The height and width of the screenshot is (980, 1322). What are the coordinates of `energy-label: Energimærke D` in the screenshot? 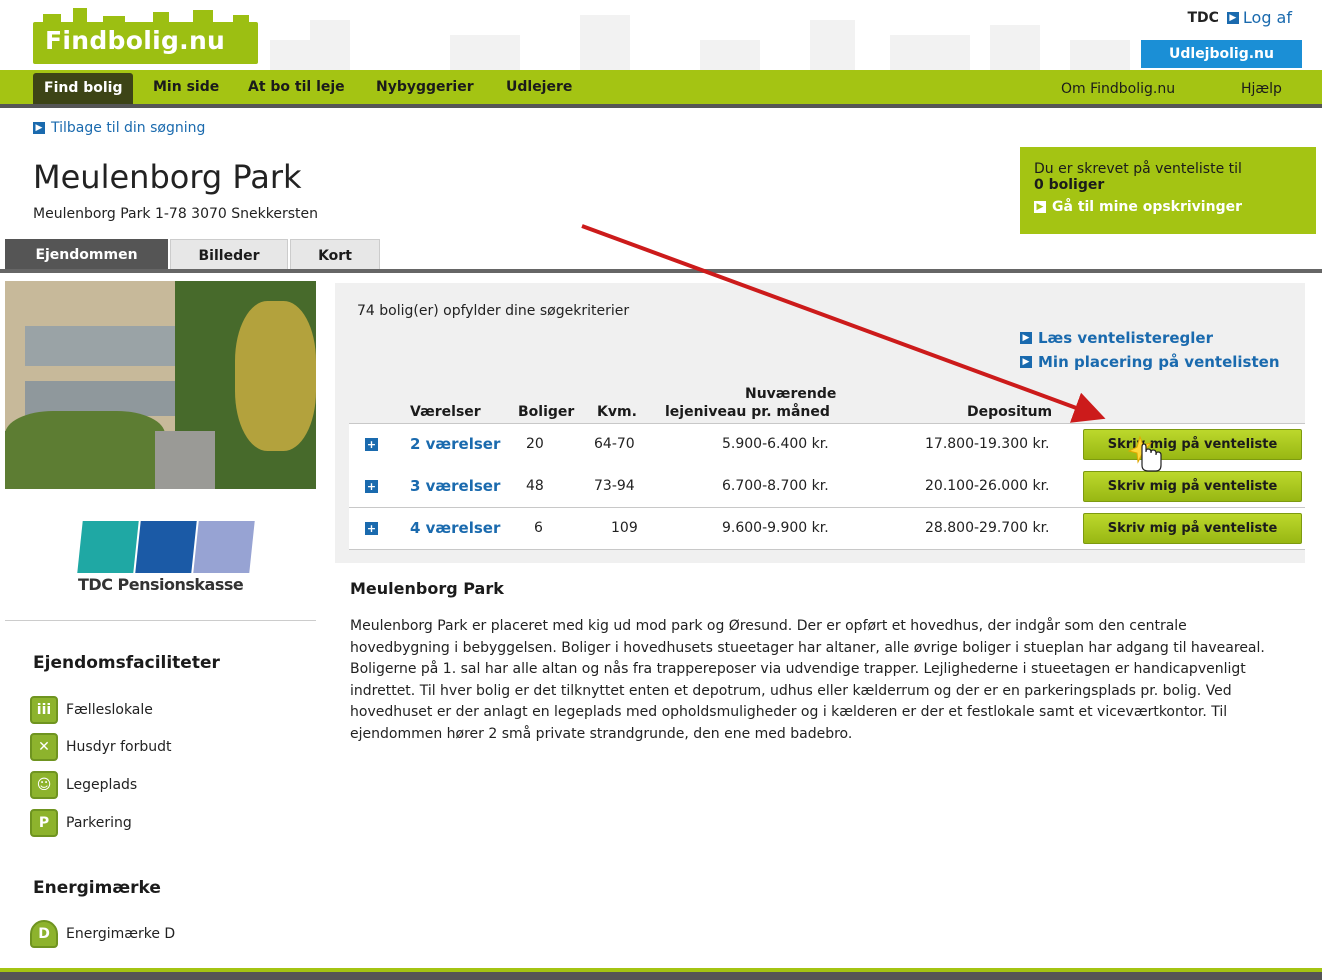 It's located at (121, 934).